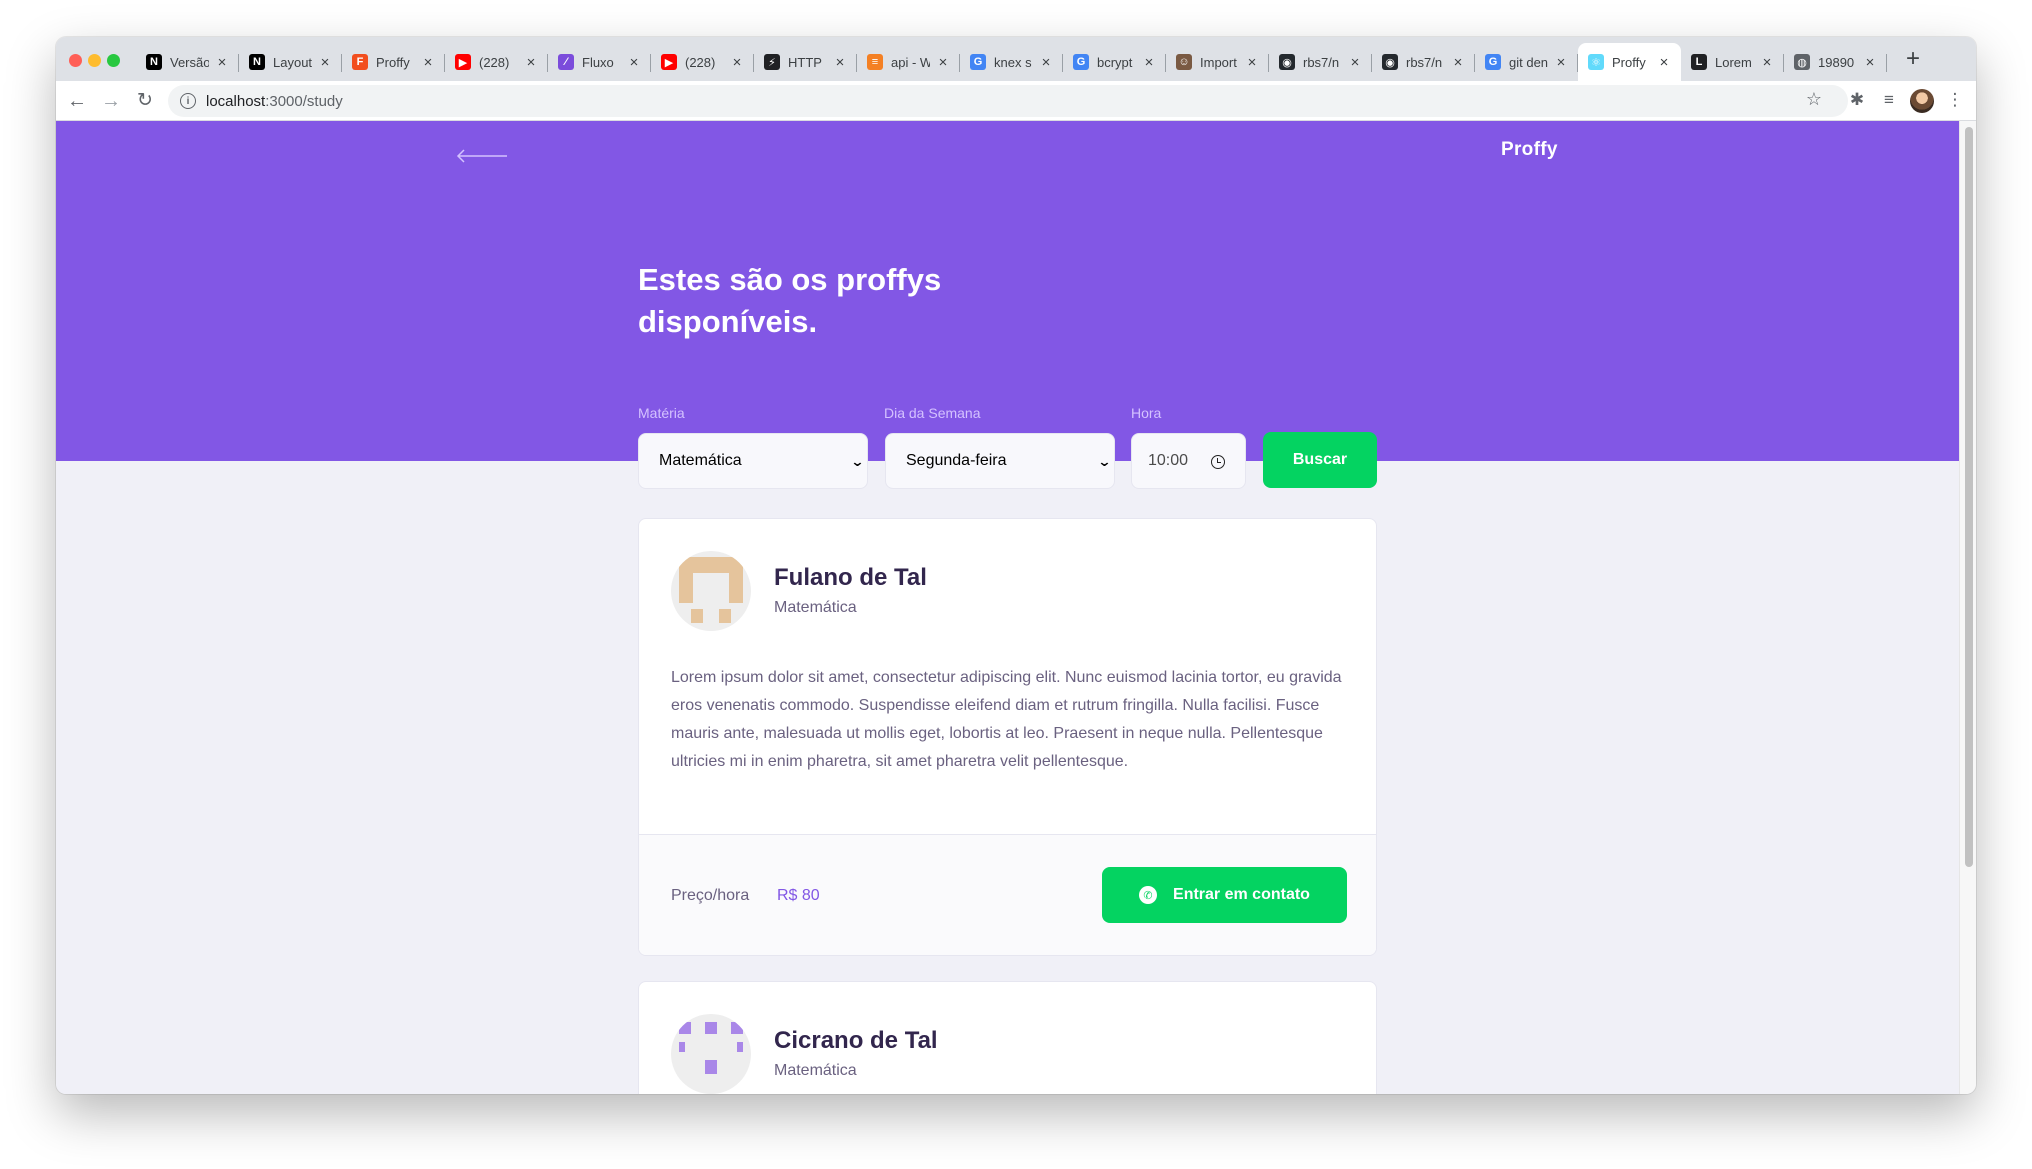 Image resolution: width=2032 pixels, height=1169 pixels. What do you see at coordinates (815, 1070) in the screenshot?
I see `teacher-subject: Matemática` at bounding box center [815, 1070].